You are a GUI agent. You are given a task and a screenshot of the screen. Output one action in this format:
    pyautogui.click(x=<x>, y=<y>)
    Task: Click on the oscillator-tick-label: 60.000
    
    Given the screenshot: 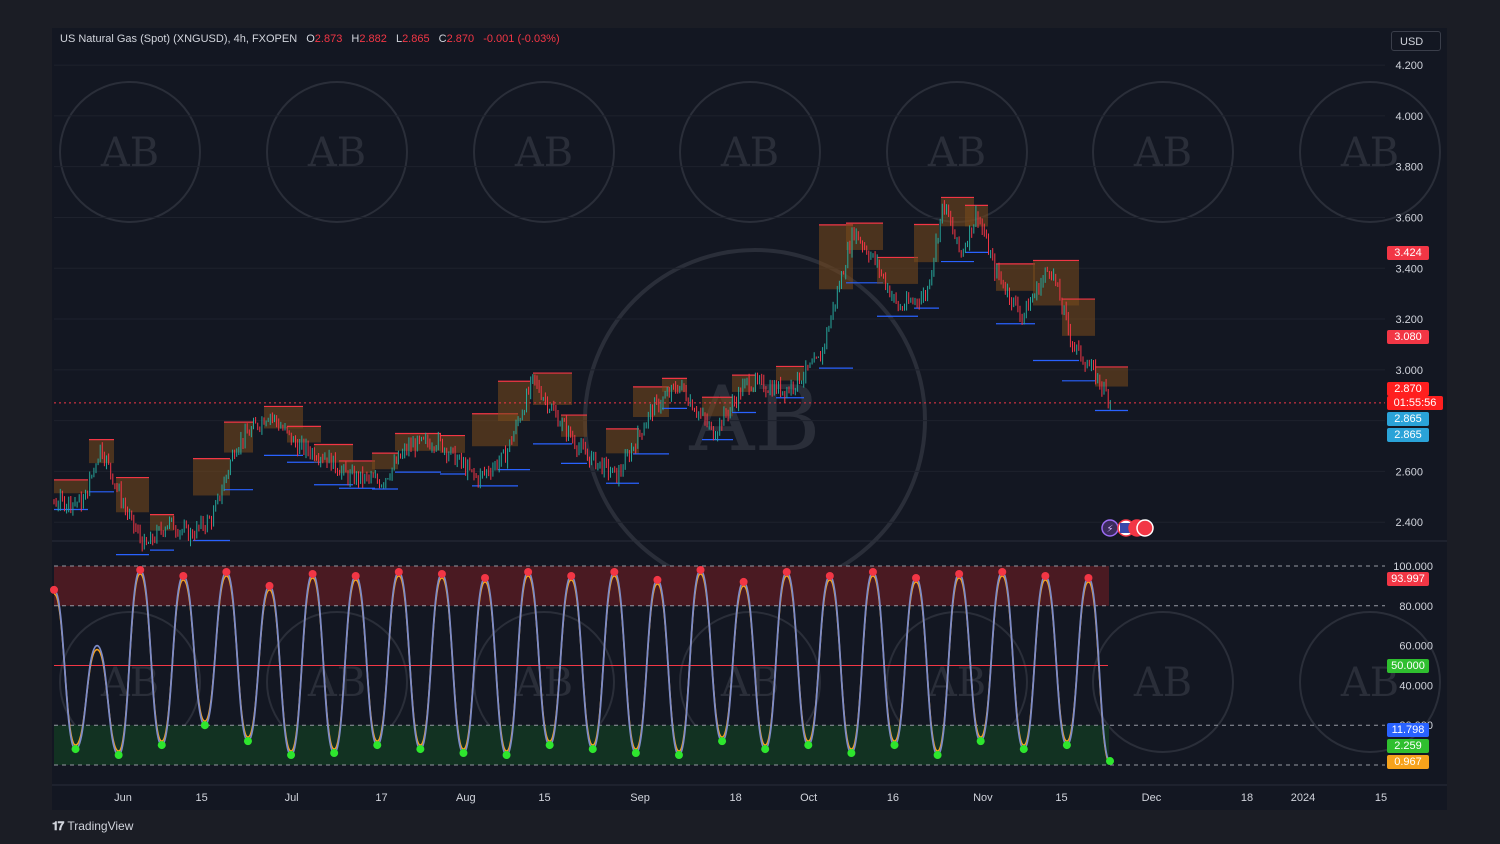 What is the action you would take?
    pyautogui.click(x=1416, y=647)
    